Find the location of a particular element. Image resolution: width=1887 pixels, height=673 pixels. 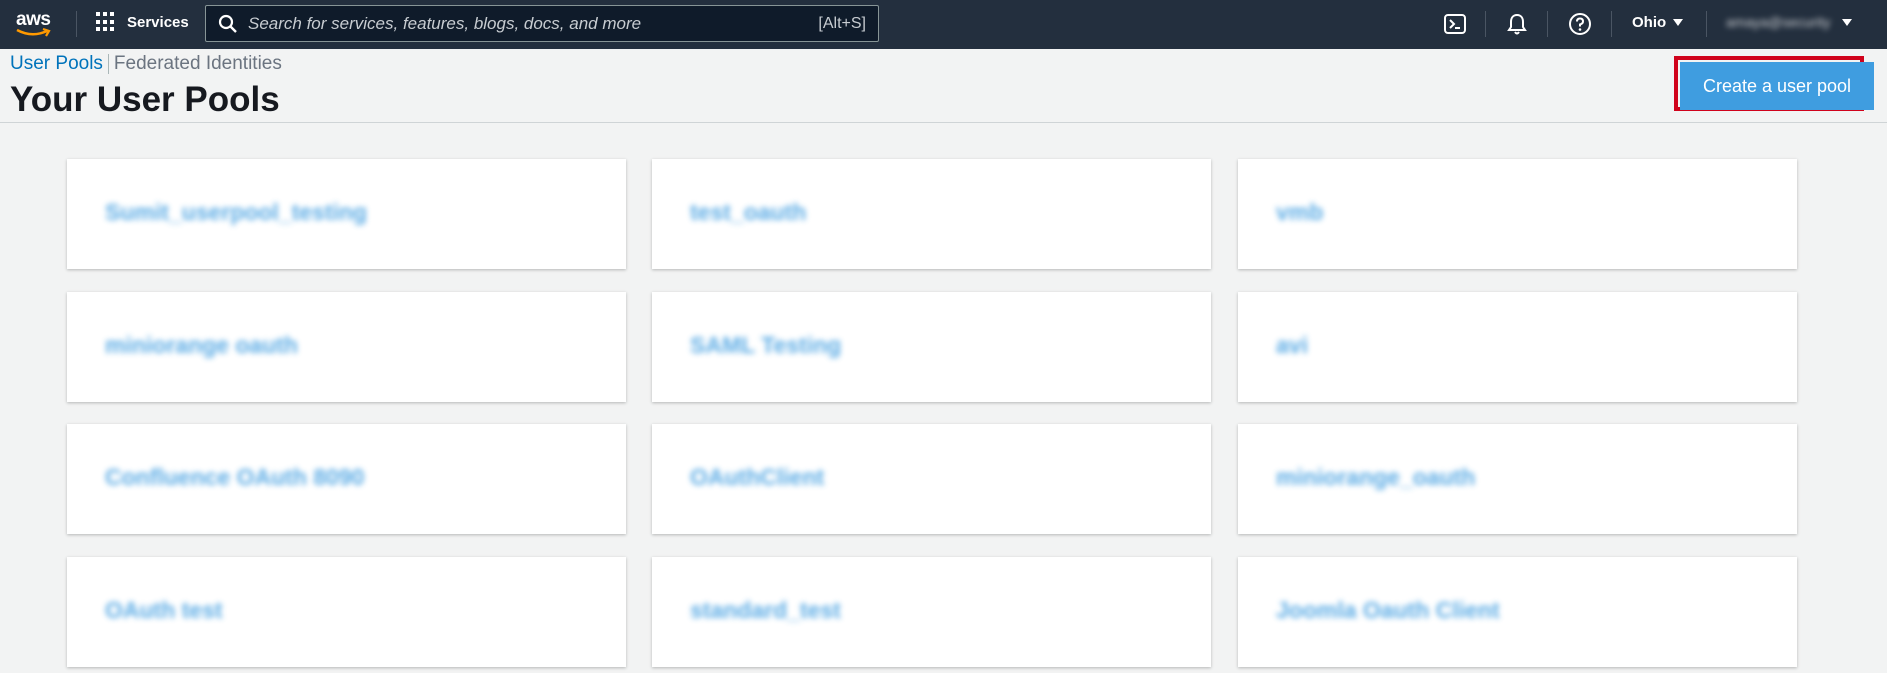

user-pool-card: OAuthClient is located at coordinates (931, 479).